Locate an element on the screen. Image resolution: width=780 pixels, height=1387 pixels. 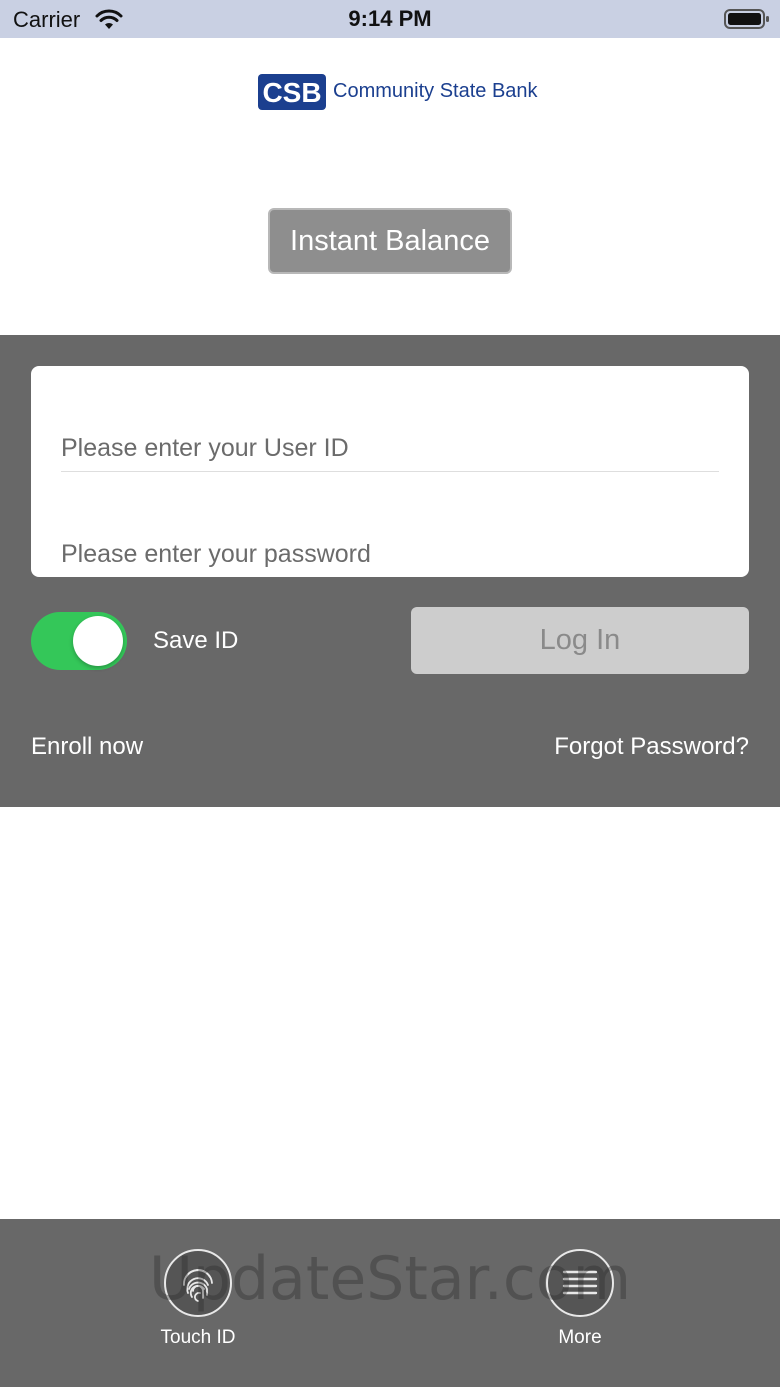
more-circle is located at coordinates (580, 1283).